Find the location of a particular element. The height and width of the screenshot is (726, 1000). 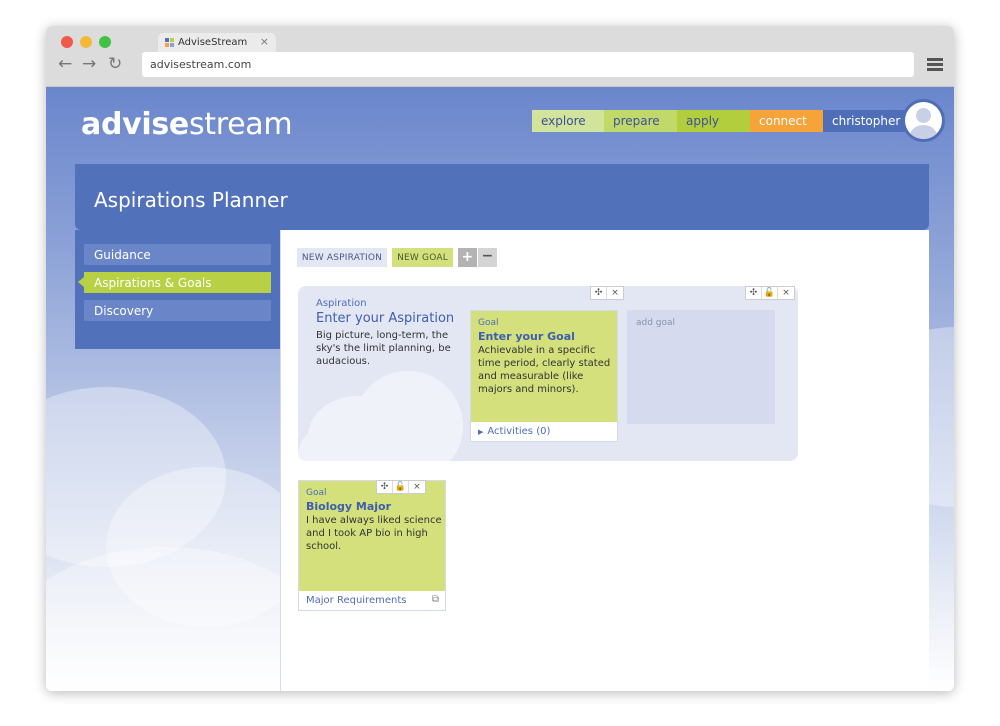

biology-goal-tools: ✣ 🔓 × is located at coordinates (401, 487).